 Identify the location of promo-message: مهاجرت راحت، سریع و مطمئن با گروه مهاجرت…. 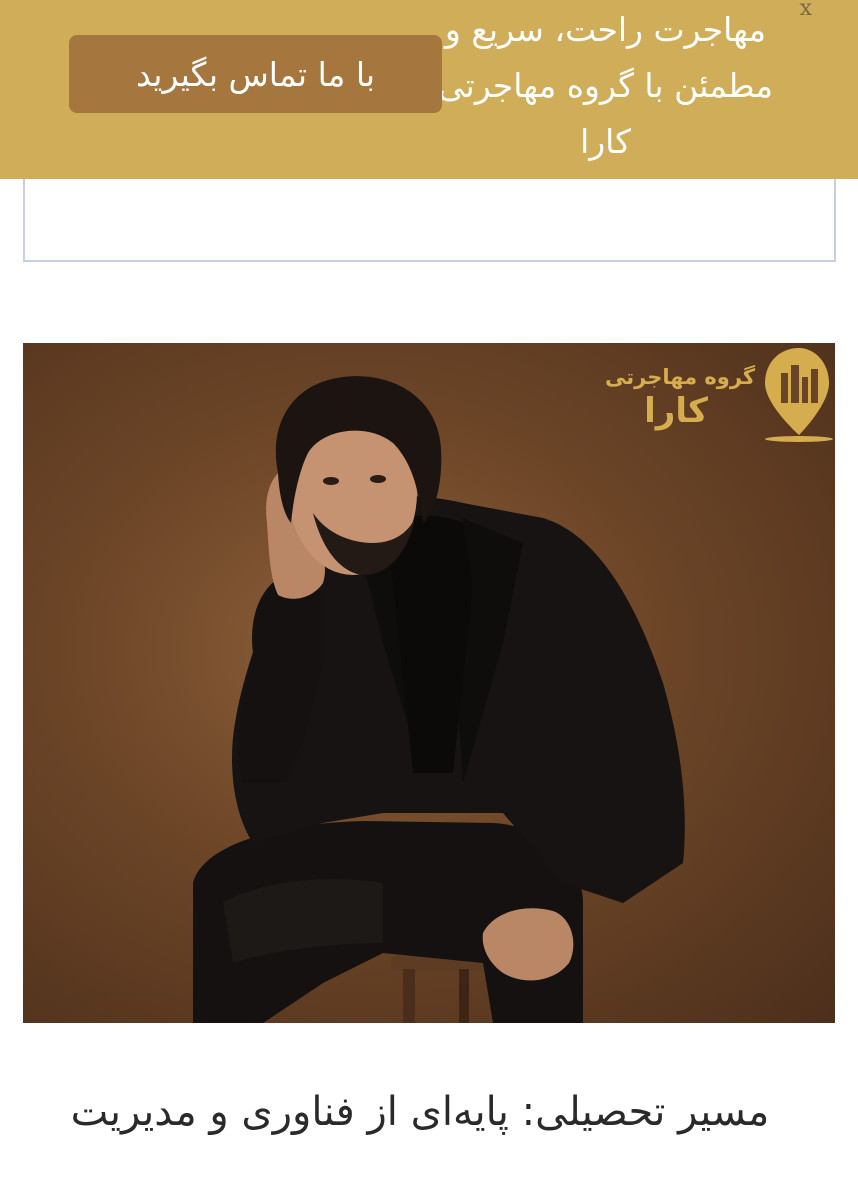
(605, 85).